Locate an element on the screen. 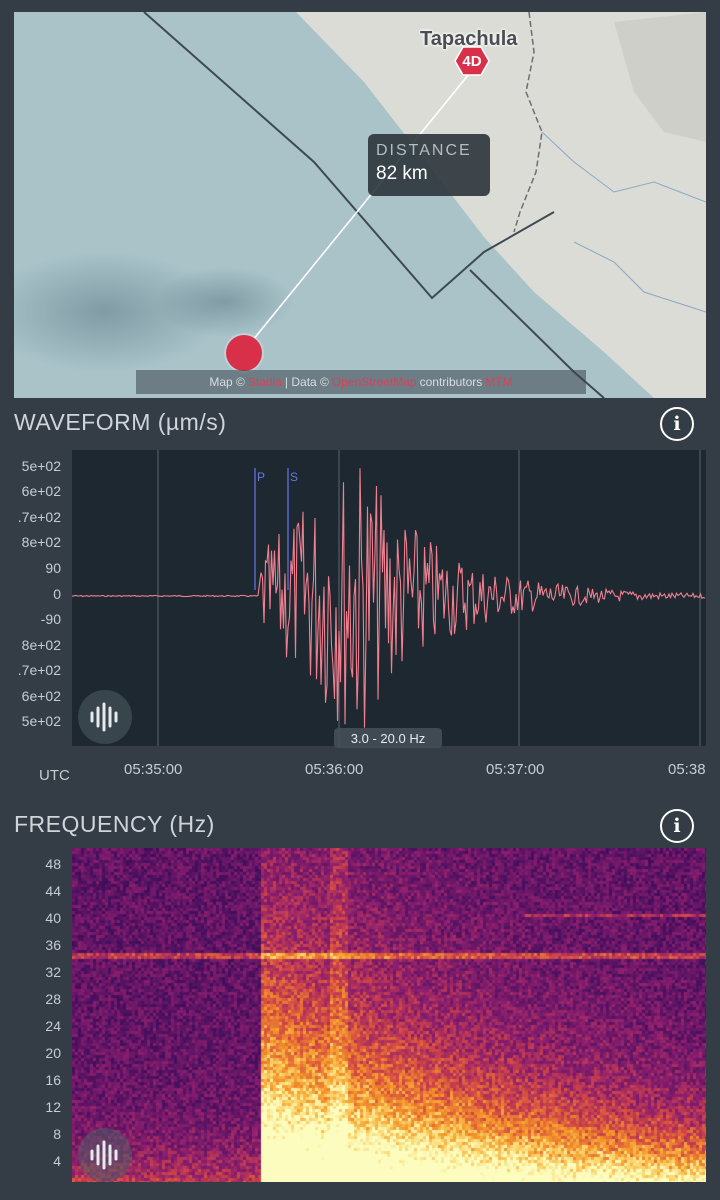  waveform-audio-button is located at coordinates (105, 717).